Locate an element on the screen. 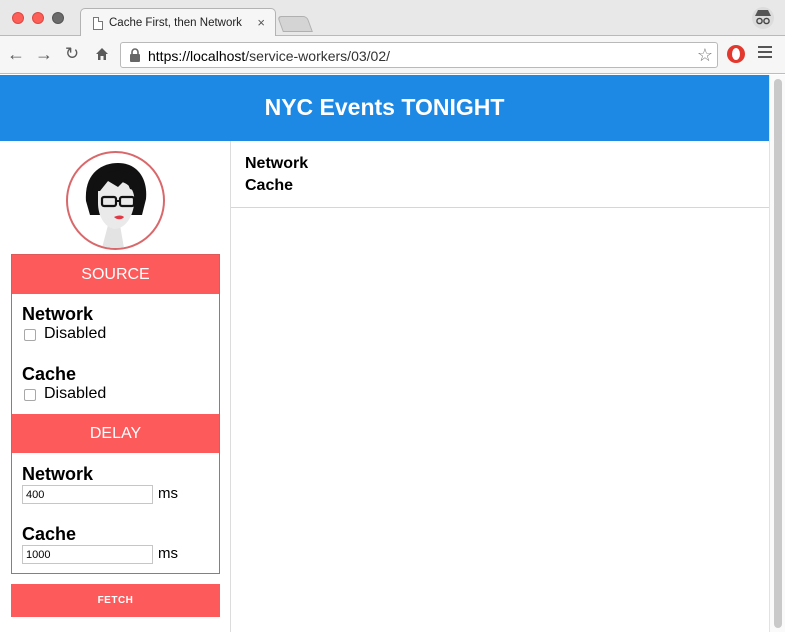 This screenshot has width=785, height=632. fetch-button: FETCH is located at coordinates (115, 600).